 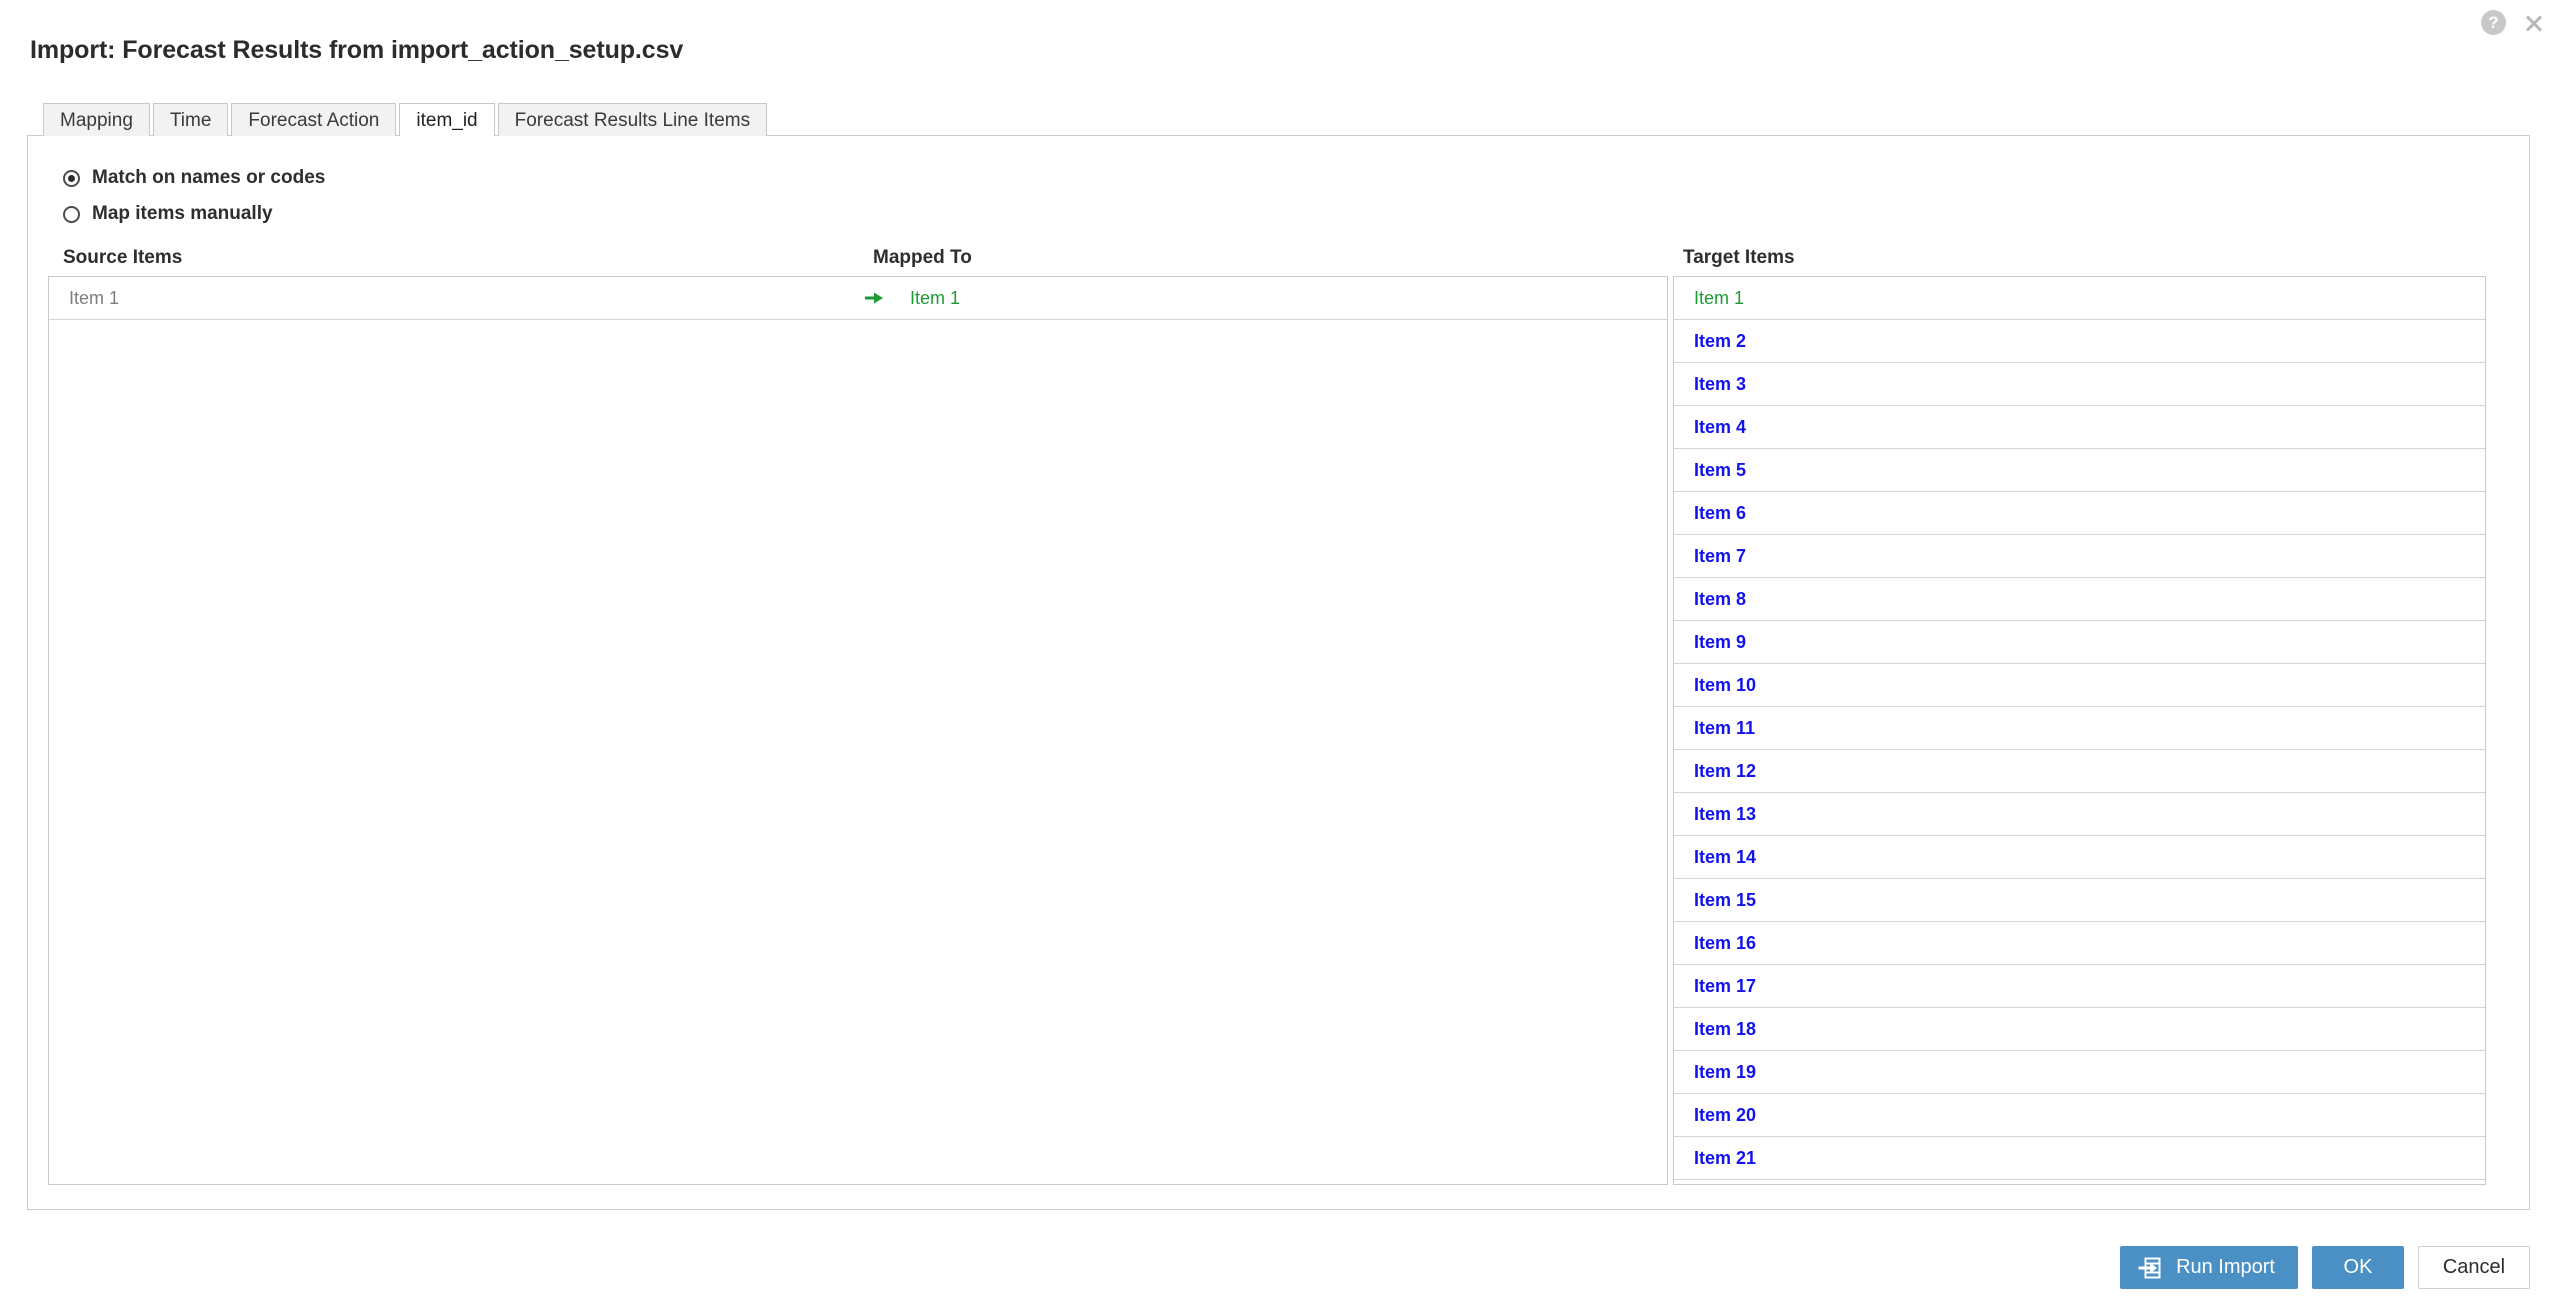 I want to click on arrow-right-icon, so click(x=874, y=298).